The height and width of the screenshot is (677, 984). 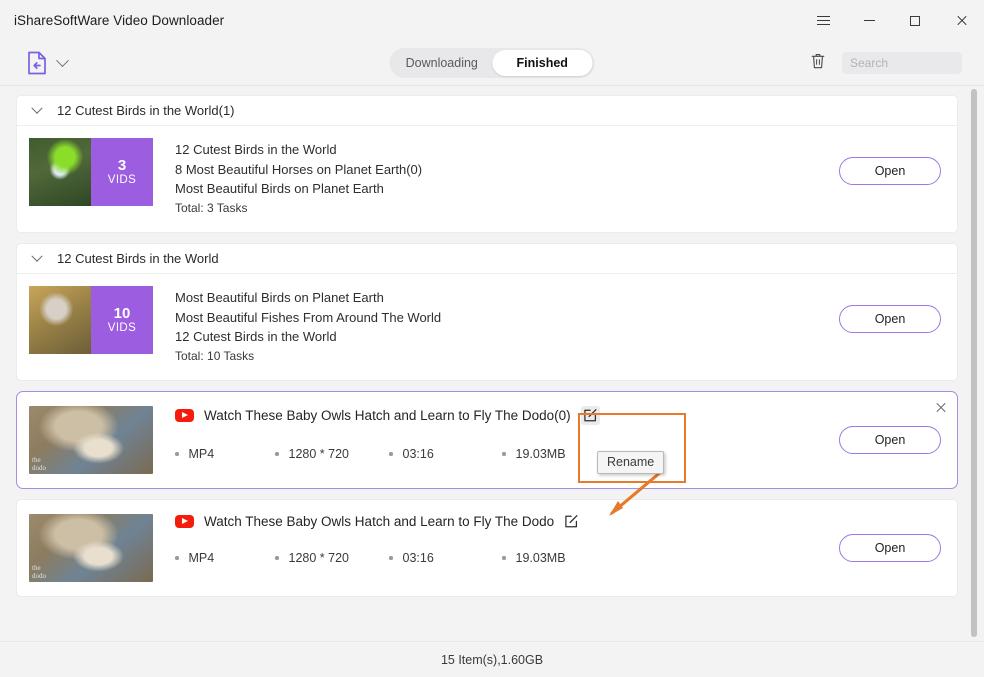 I want to click on menu-icon, so click(x=823, y=20).